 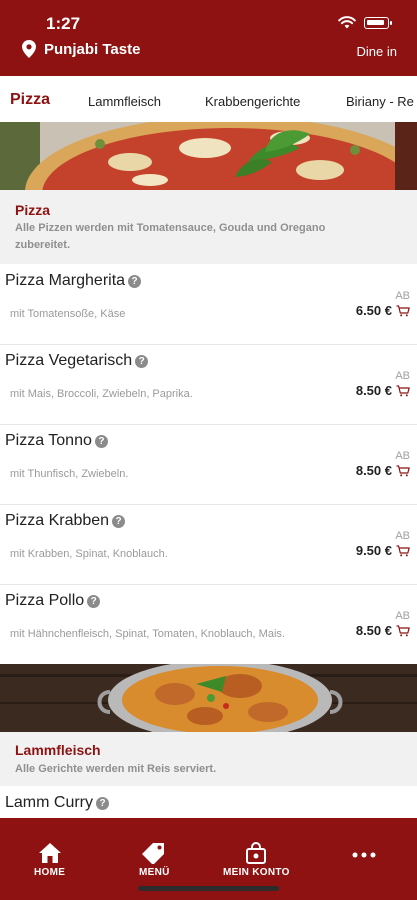 I want to click on category-description: Alle Gerichte werden mit Reis serviert., so click(x=116, y=769).